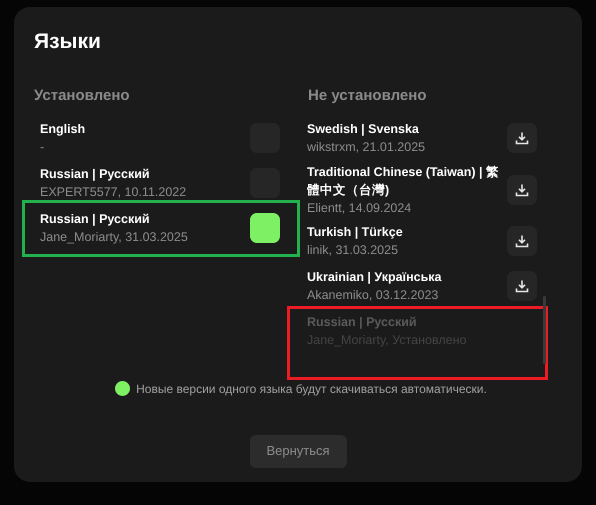 The image size is (596, 505). Describe the element at coordinates (352, 250) in the screenshot. I see `language-detail: linik, 31.03.2025` at that location.